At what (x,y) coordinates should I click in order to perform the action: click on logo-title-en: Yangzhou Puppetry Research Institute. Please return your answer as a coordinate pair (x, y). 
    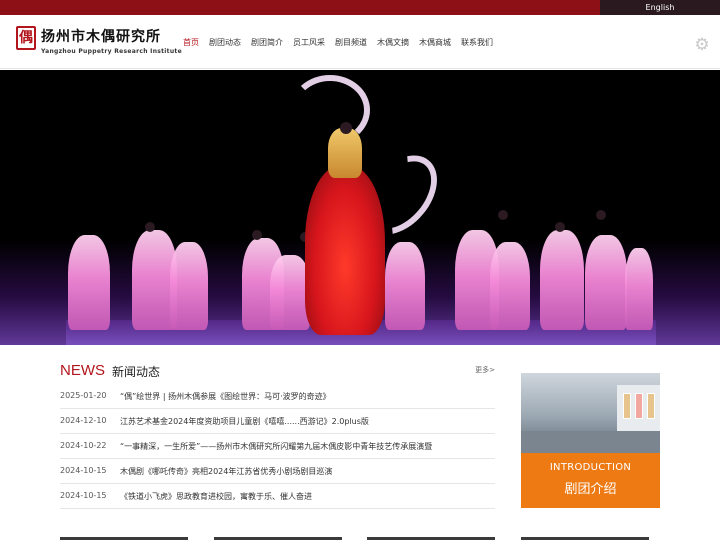
    Looking at the image, I should click on (111, 51).